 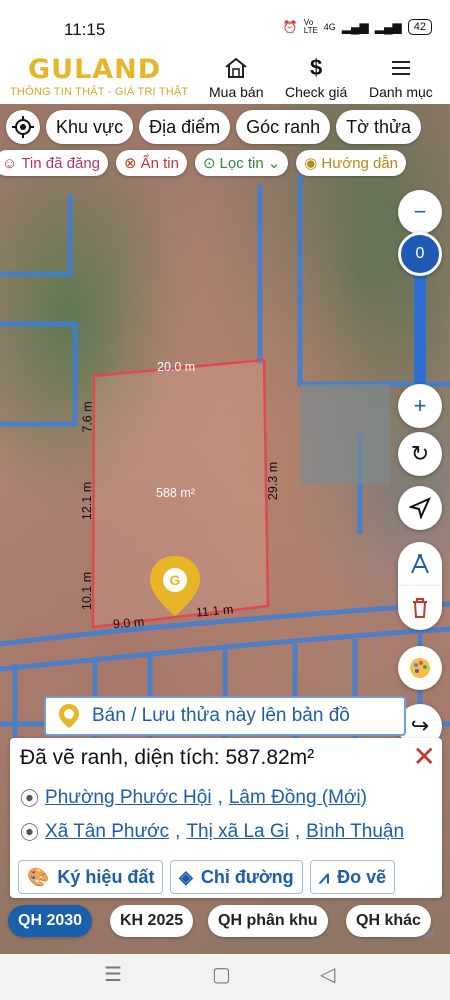 I want to click on layer-qh-phan-khu: QH phân khu, so click(x=268, y=921).